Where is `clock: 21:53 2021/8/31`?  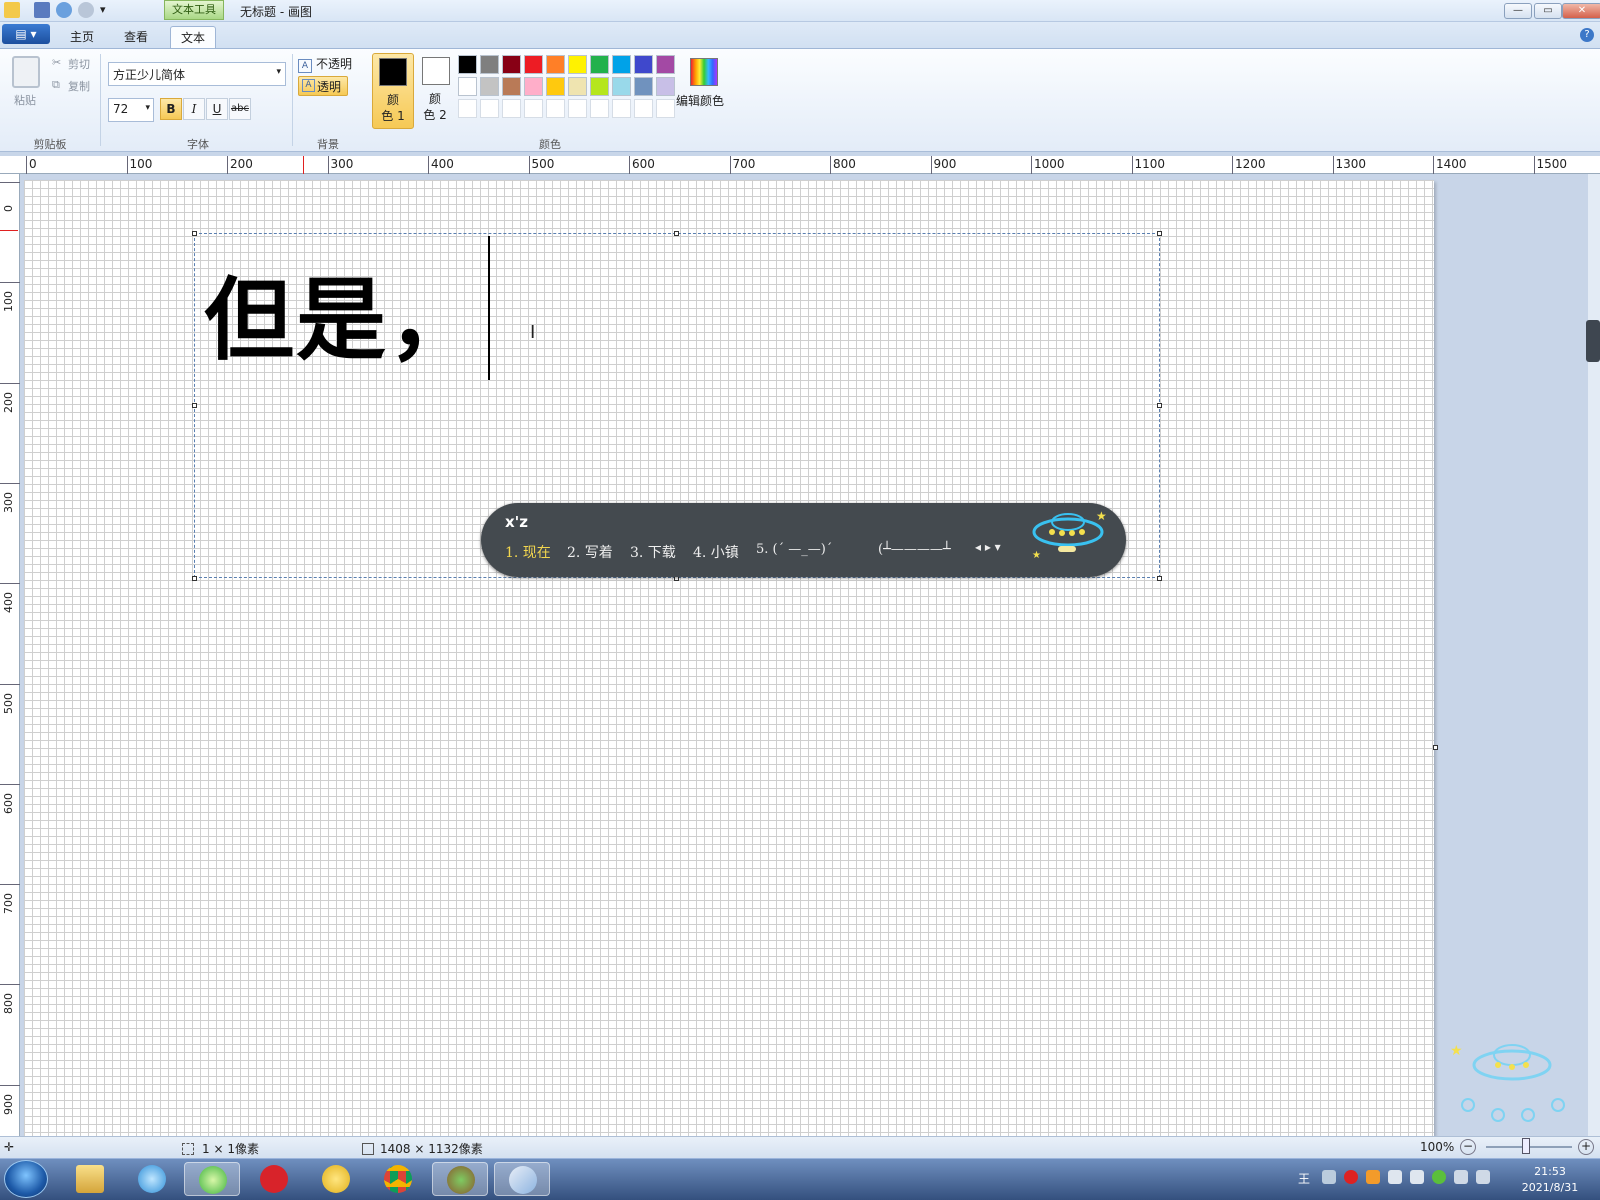 clock: 21:53 2021/8/31 is located at coordinates (1550, 1180).